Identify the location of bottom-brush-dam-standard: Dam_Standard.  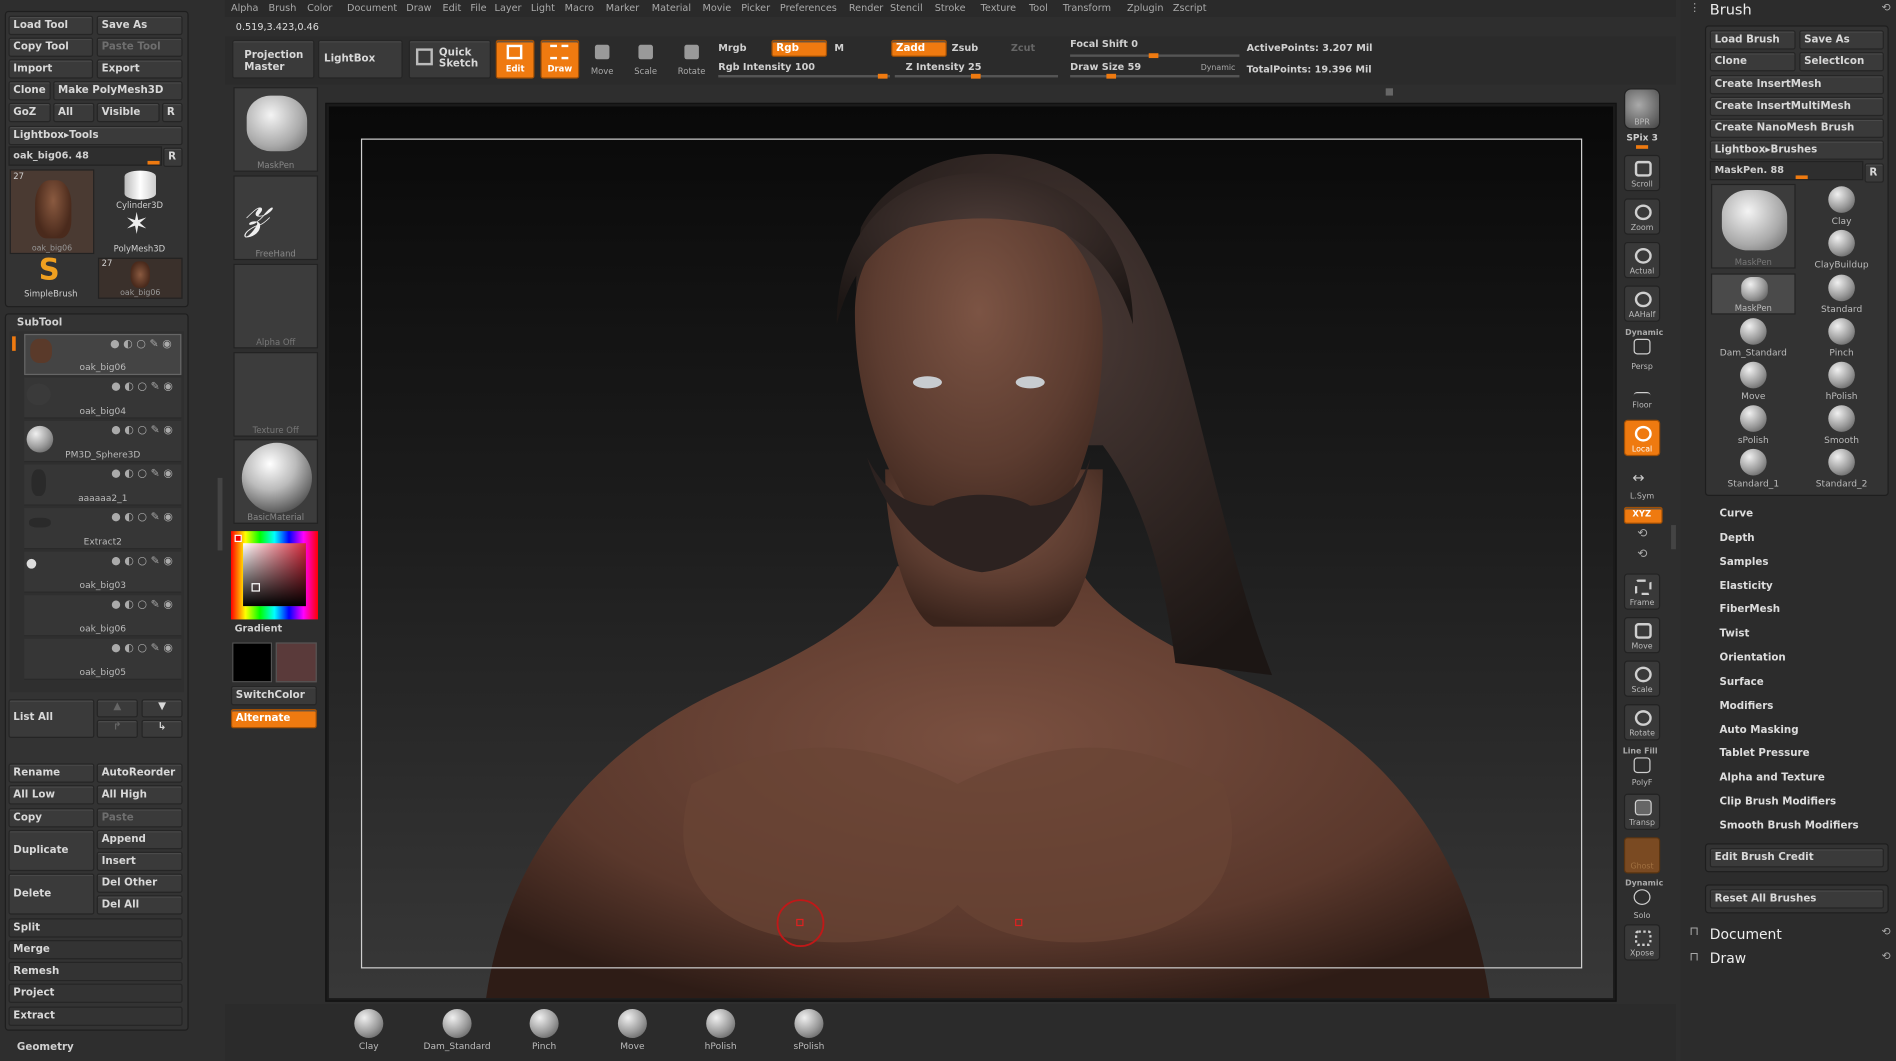
(457, 1029).